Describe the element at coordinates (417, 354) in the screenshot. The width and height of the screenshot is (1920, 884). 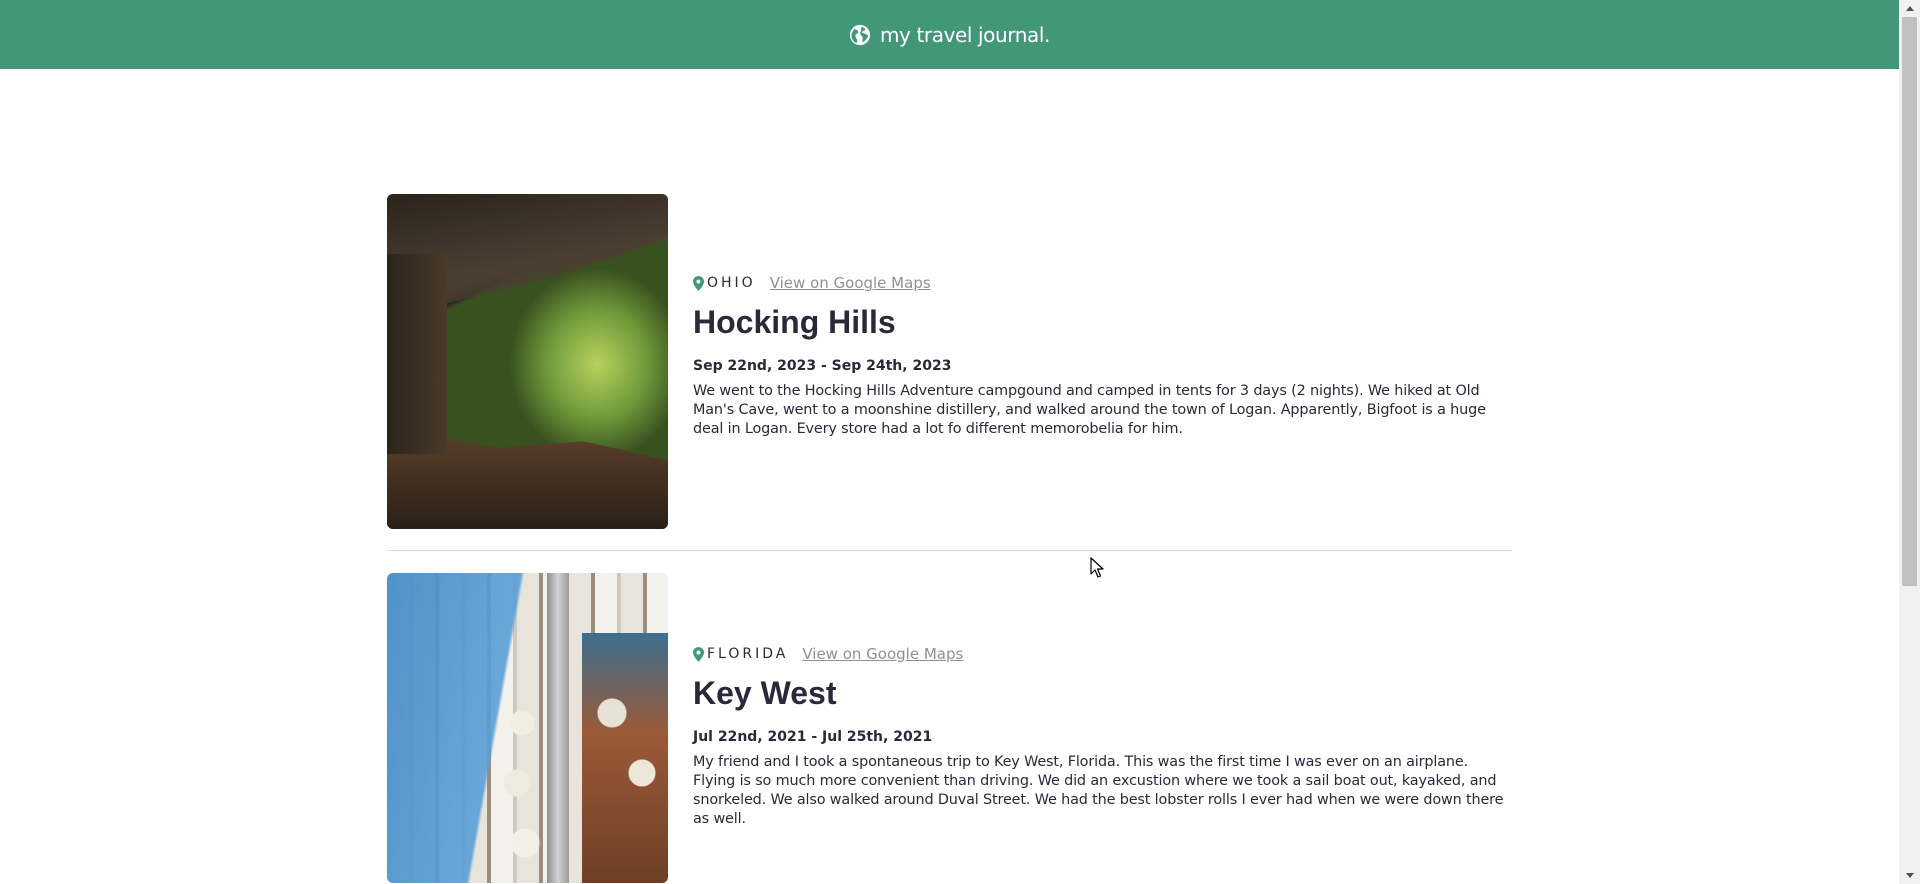
I see `cave-left-wall` at that location.